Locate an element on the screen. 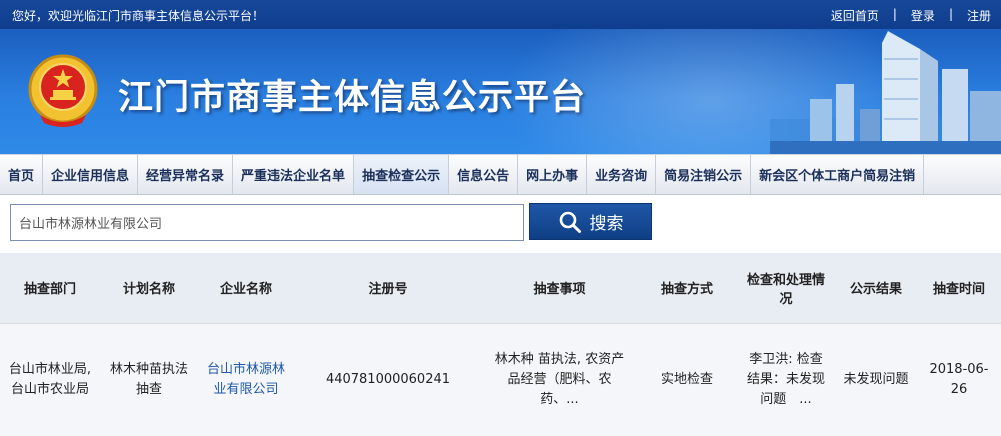  login-link: 登录 is located at coordinates (923, 15).